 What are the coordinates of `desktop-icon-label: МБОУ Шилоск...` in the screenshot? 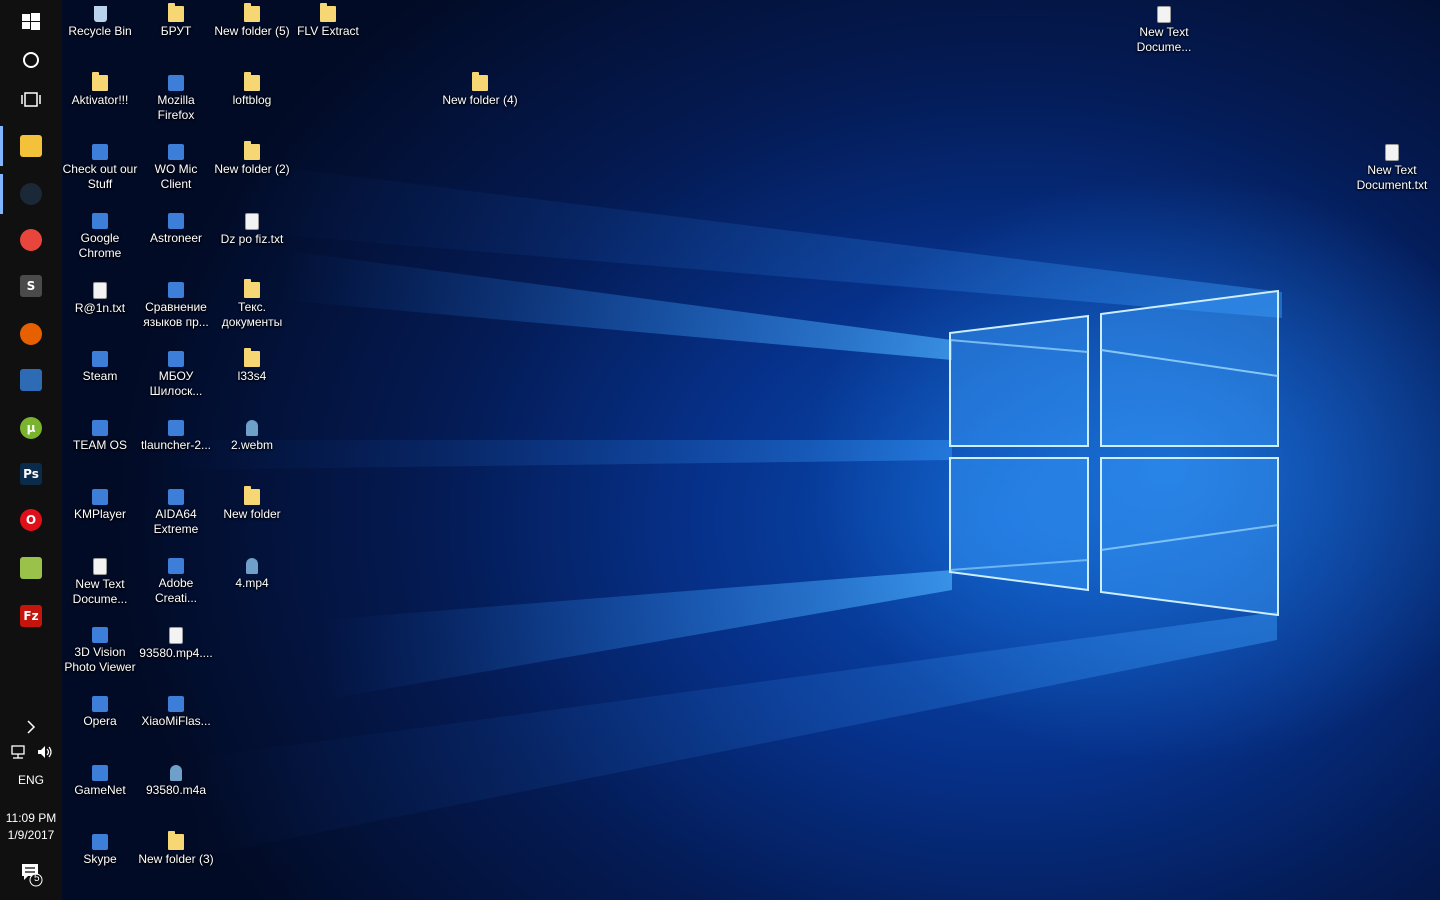 It's located at (176, 383).